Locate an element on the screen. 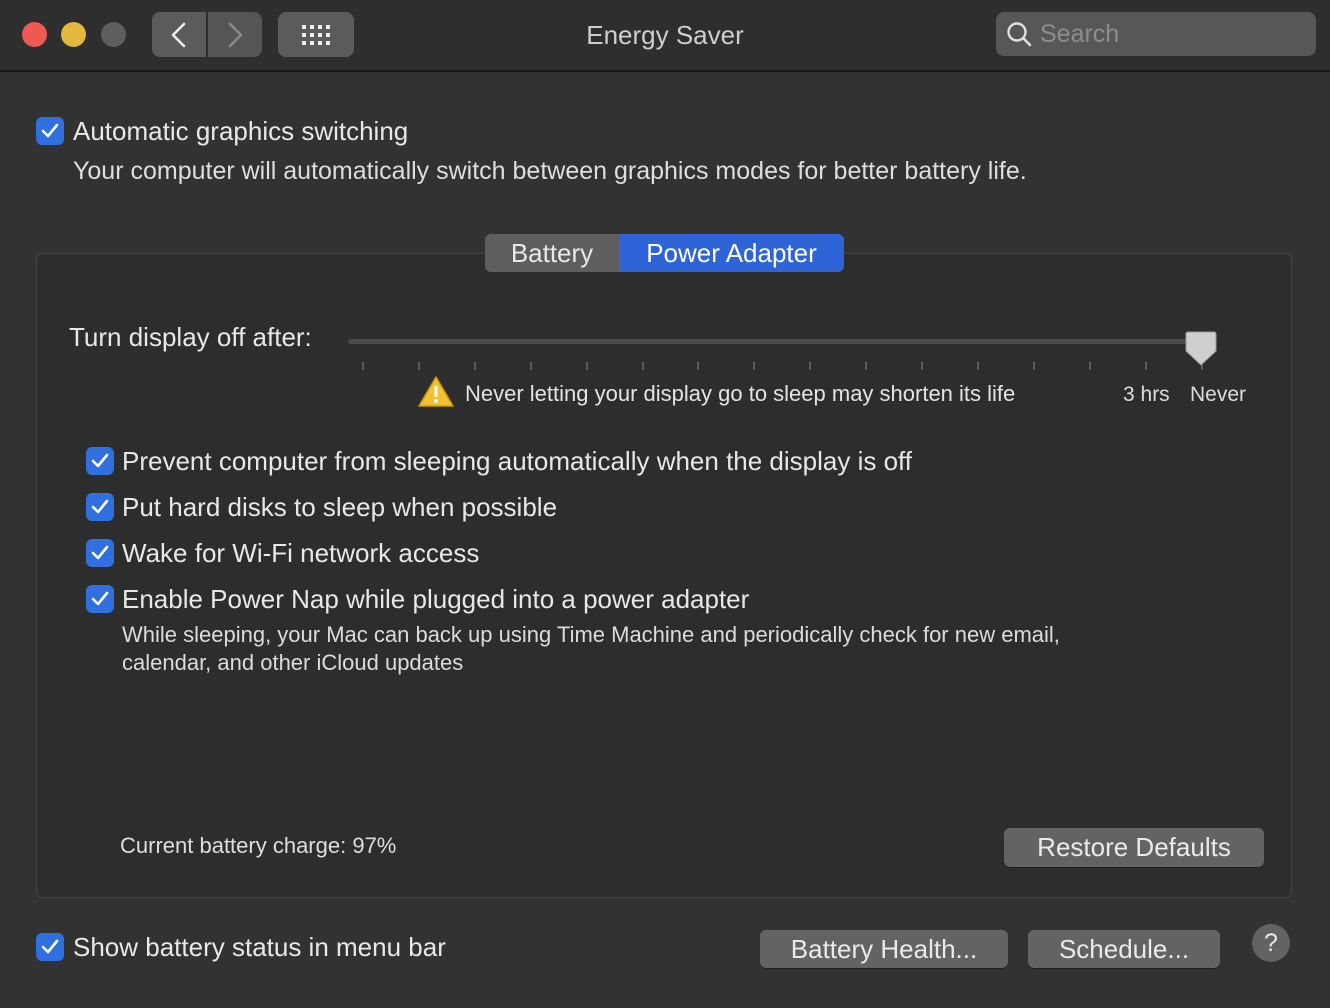  menu-bar-battery-checkbox is located at coordinates (50, 947).